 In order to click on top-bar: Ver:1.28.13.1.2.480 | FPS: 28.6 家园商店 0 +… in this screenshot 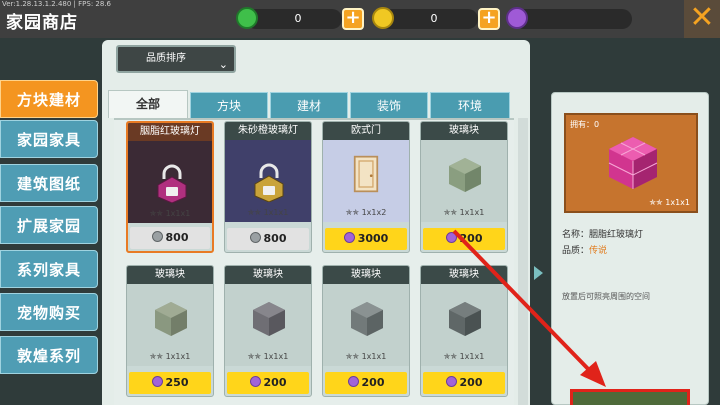, I will do `click(360, 19)`.